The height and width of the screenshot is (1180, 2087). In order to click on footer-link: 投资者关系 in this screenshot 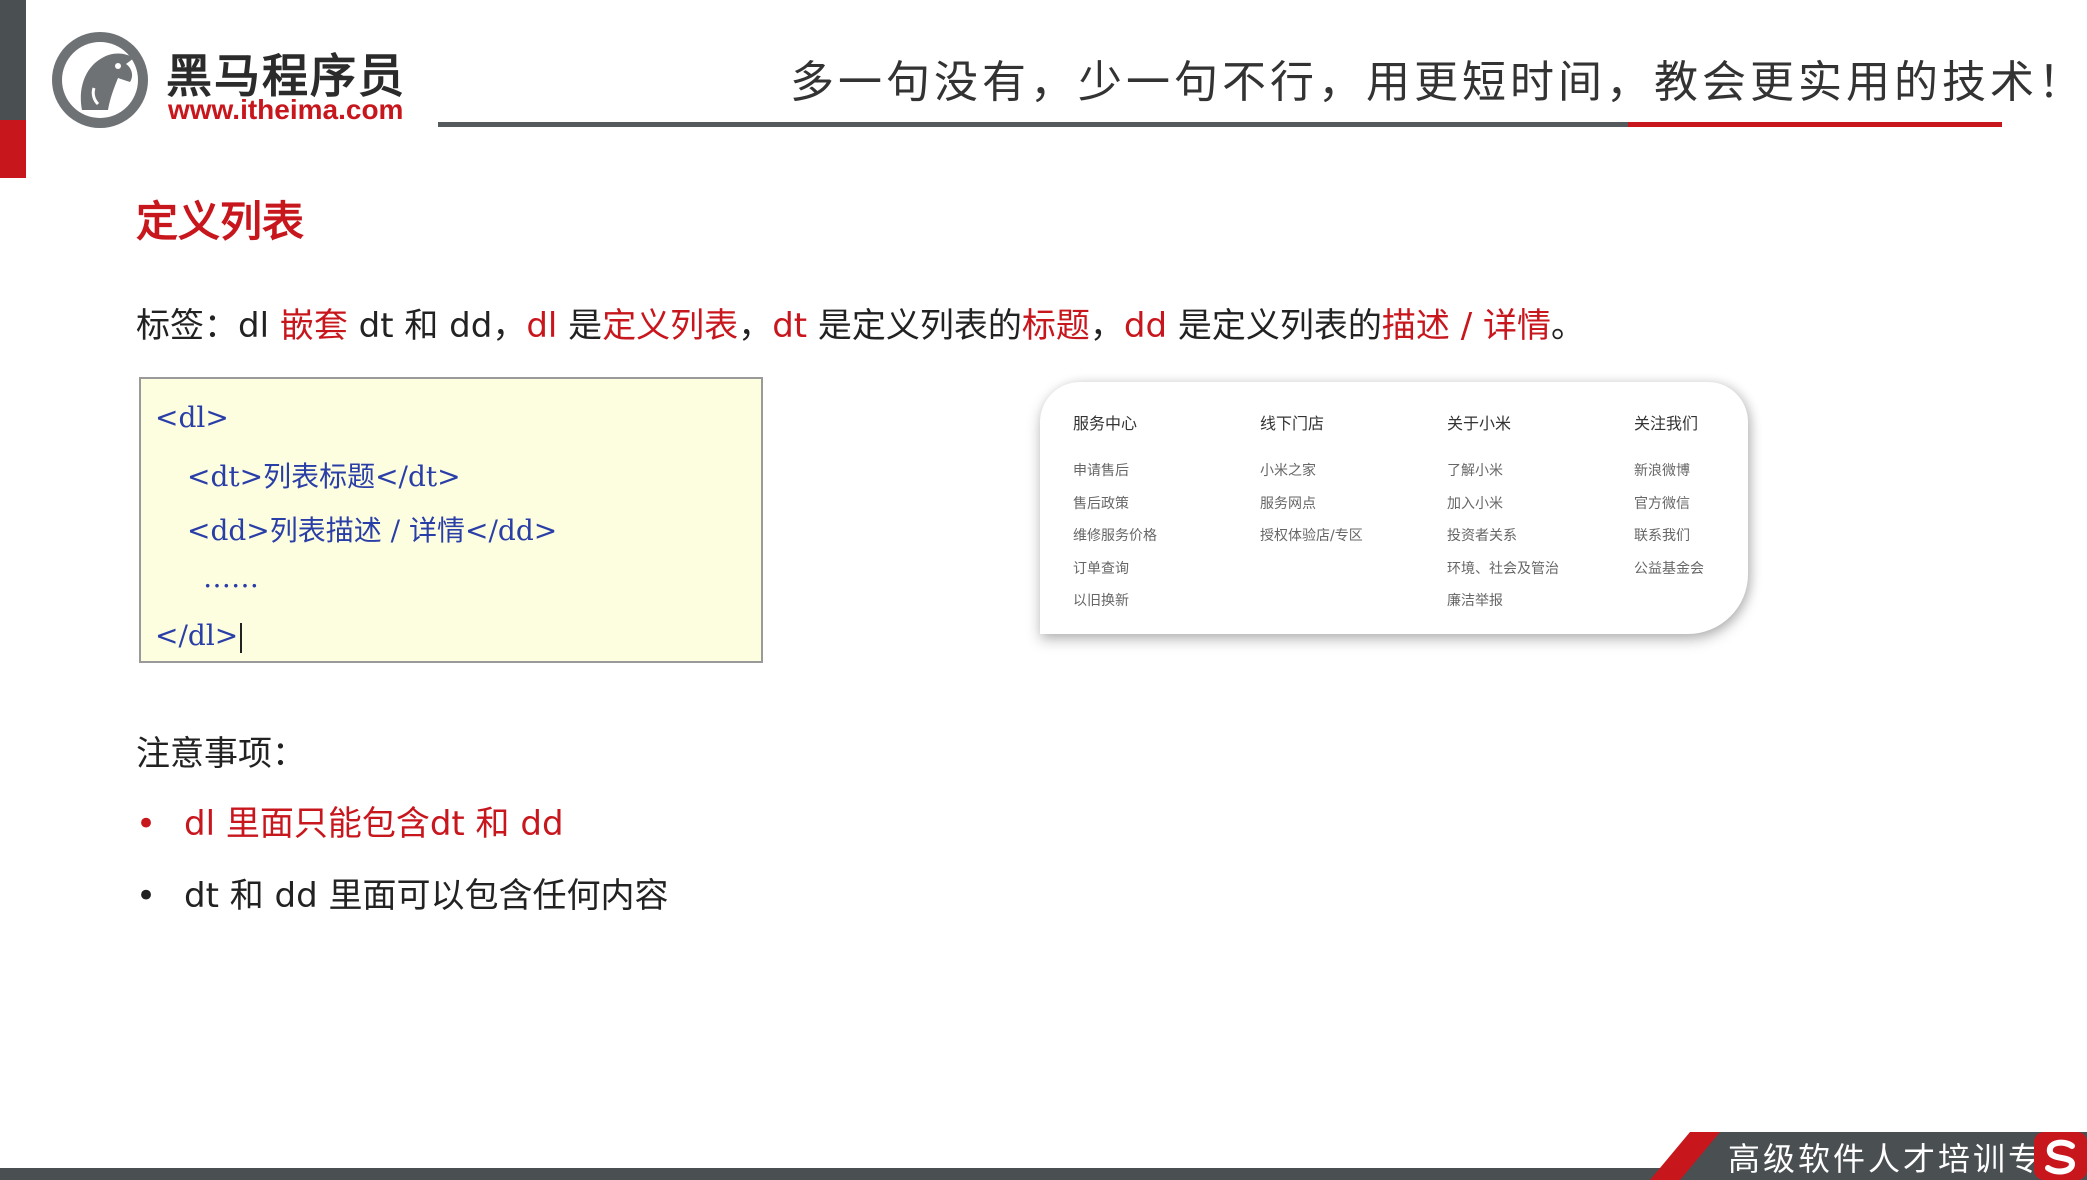, I will do `click(1482, 536)`.